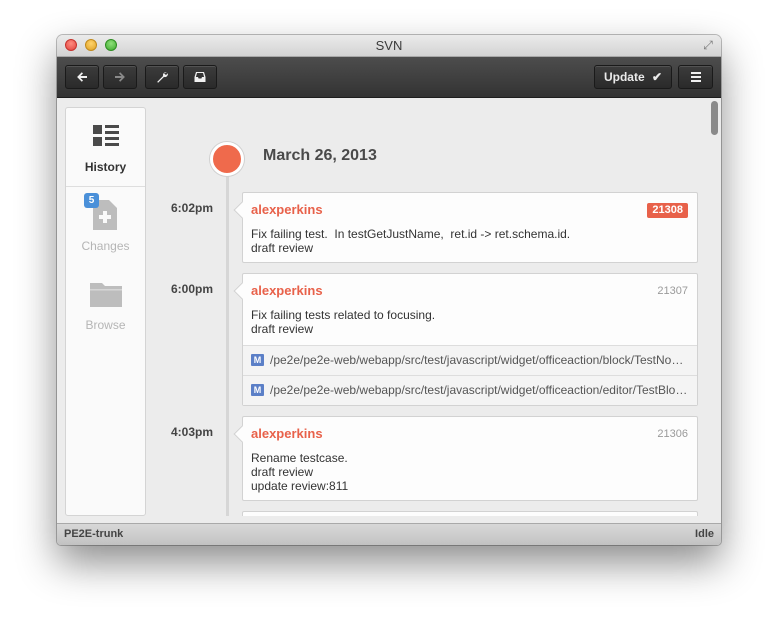 This screenshot has width=778, height=624. What do you see at coordinates (672, 434) in the screenshot?
I see `revision-number: 21306` at bounding box center [672, 434].